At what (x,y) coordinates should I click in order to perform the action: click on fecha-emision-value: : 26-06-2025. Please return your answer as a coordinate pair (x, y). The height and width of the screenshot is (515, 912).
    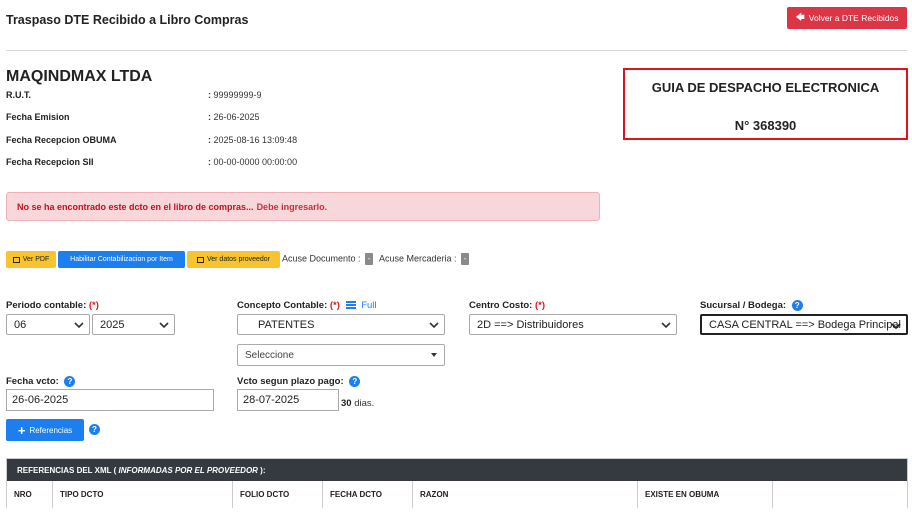
    Looking at the image, I should click on (234, 117).